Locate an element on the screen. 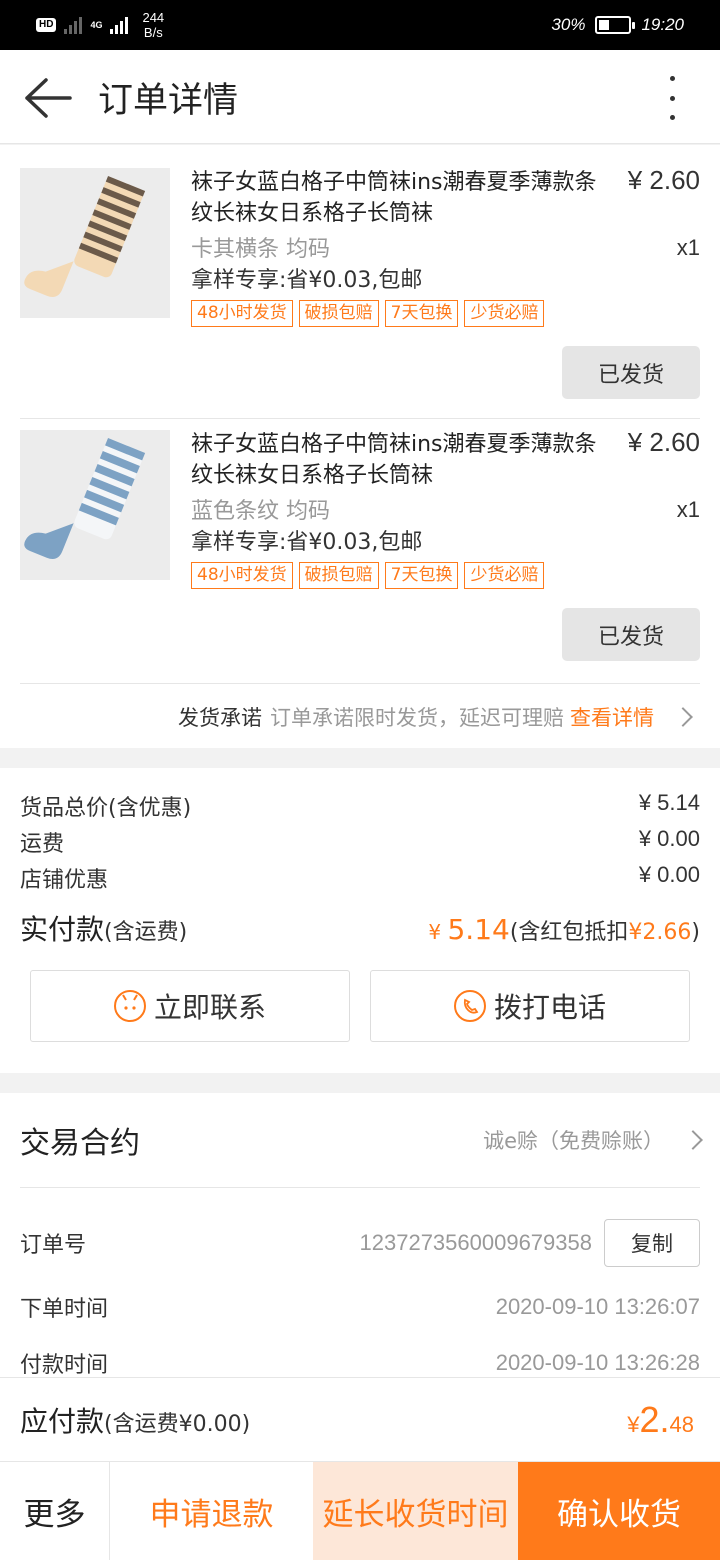 The image size is (720, 1560). payable-amount: ¥2.48 is located at coordinates (660, 1419).